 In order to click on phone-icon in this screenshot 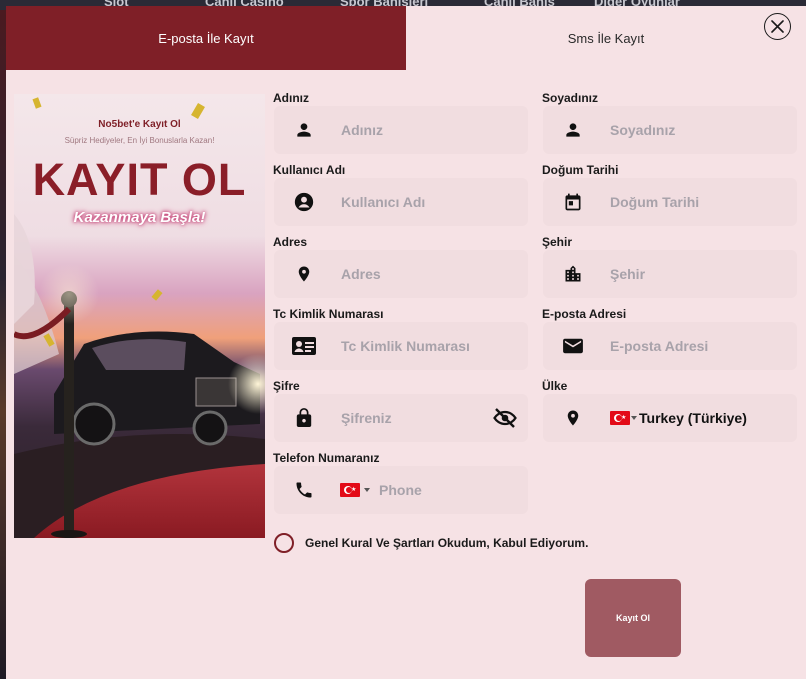, I will do `click(304, 490)`.